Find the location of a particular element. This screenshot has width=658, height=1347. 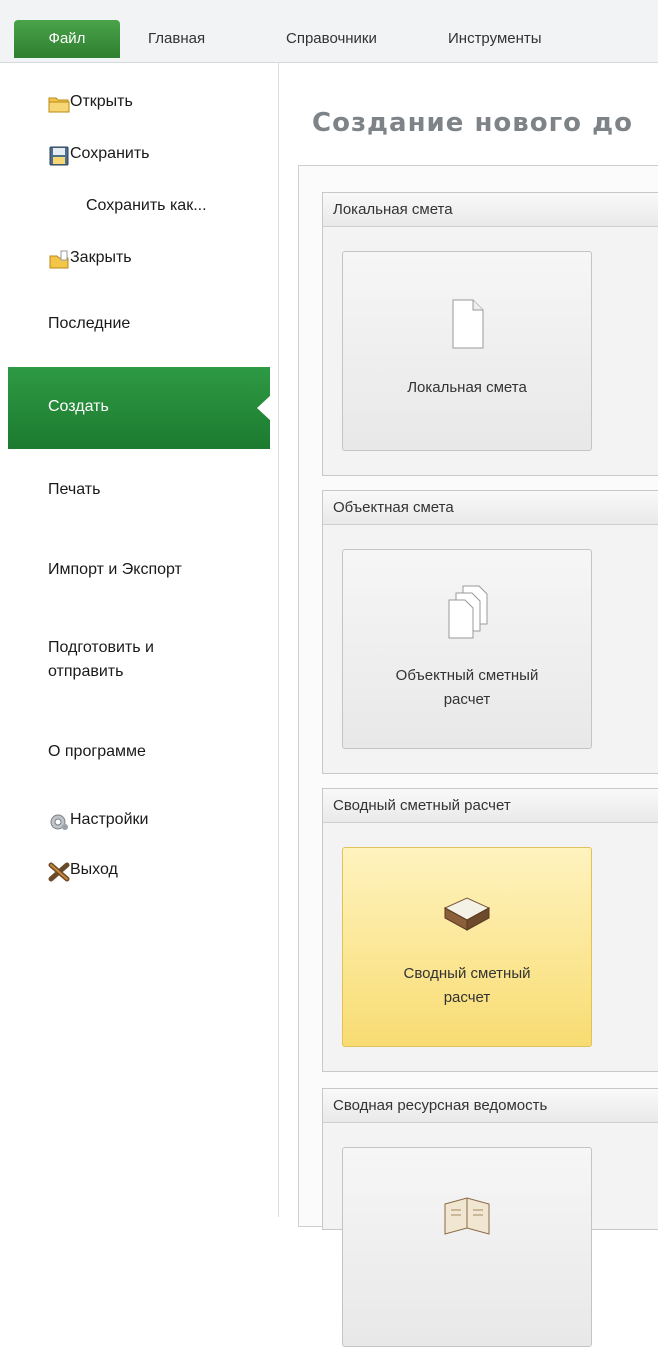

menu-about: О программе is located at coordinates (139, 755).